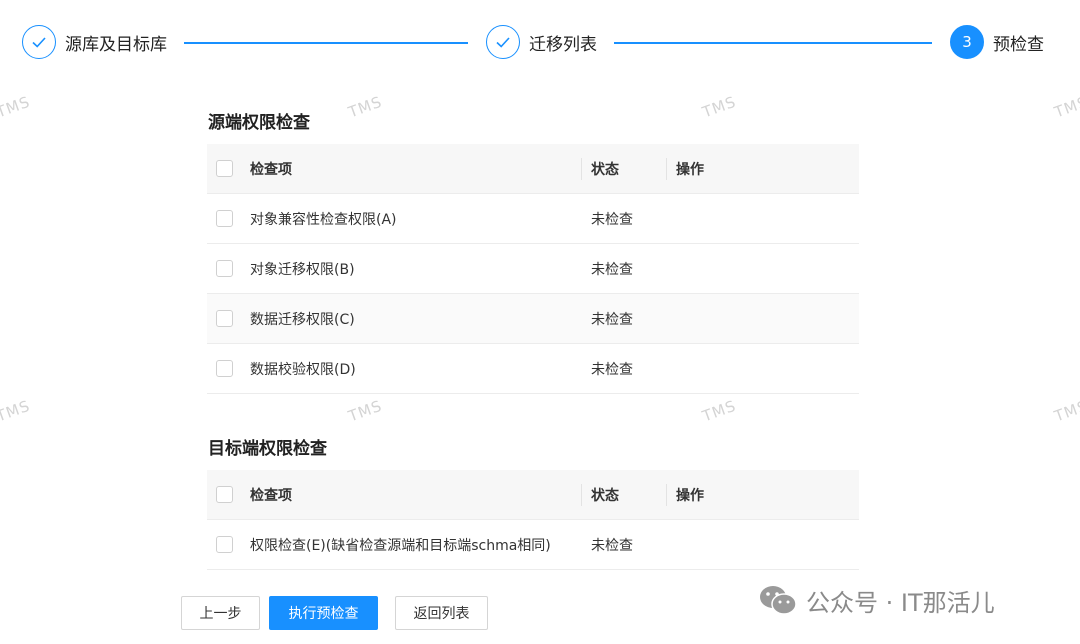 This screenshot has height=644, width=1080. What do you see at coordinates (900, 602) in the screenshot?
I see `brand-text: 公众号 · IT那活儿` at bounding box center [900, 602].